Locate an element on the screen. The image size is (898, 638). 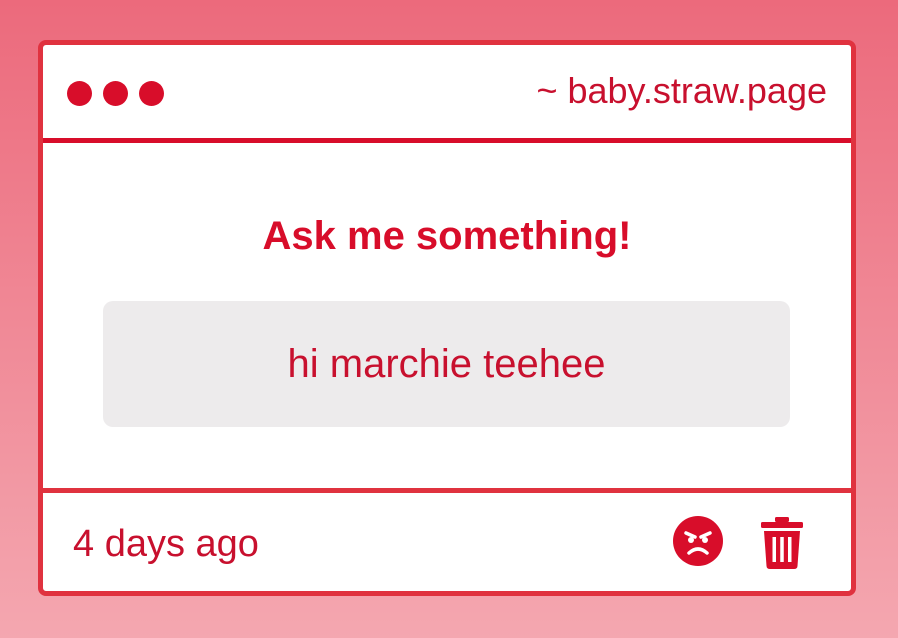
question-text: hi marchie teehee is located at coordinates (446, 363).